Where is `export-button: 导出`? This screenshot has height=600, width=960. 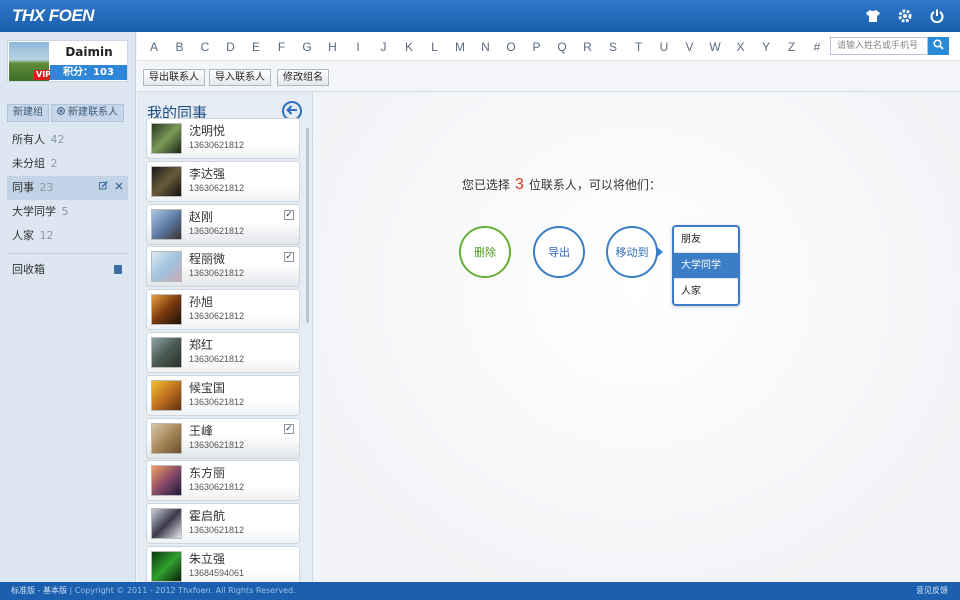 export-button: 导出 is located at coordinates (559, 252).